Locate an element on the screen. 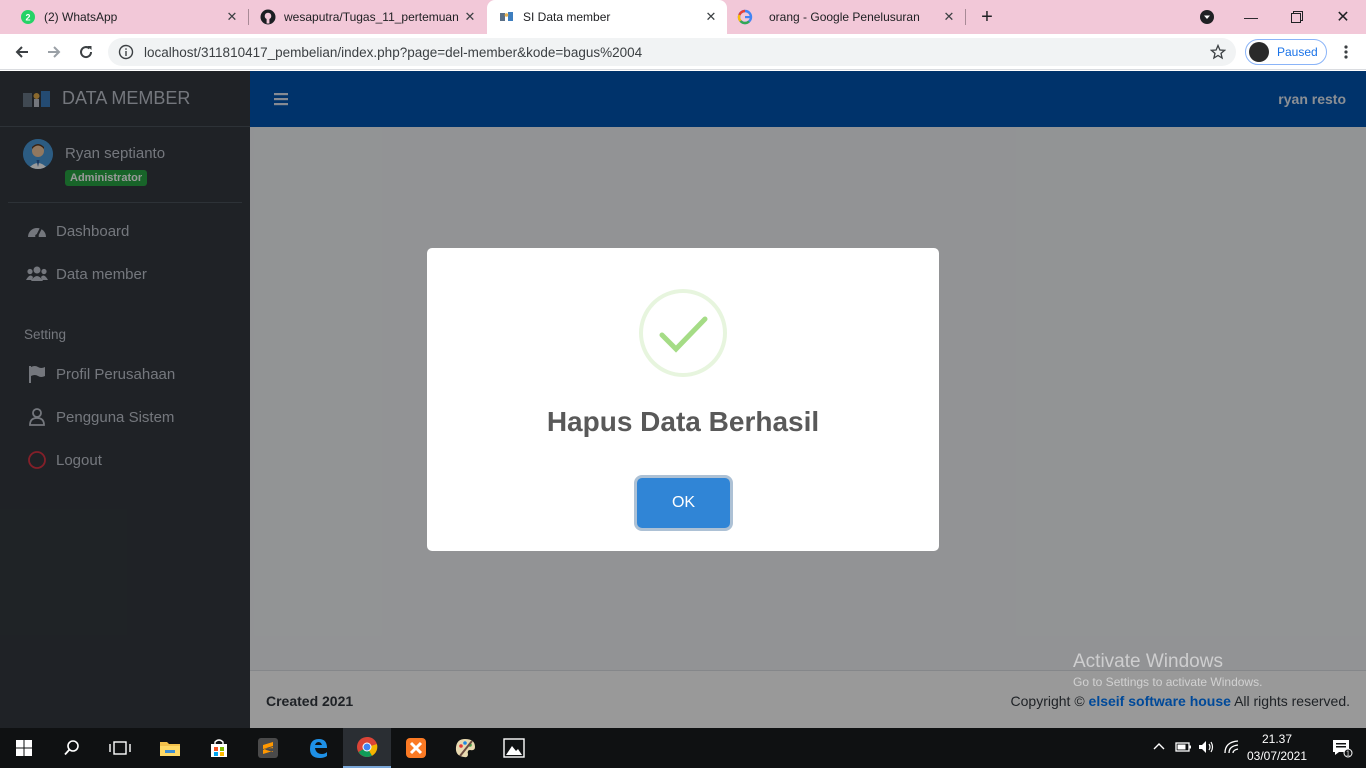 Image resolution: width=1366 pixels, height=768 pixels. edge-icon is located at coordinates (318, 748).